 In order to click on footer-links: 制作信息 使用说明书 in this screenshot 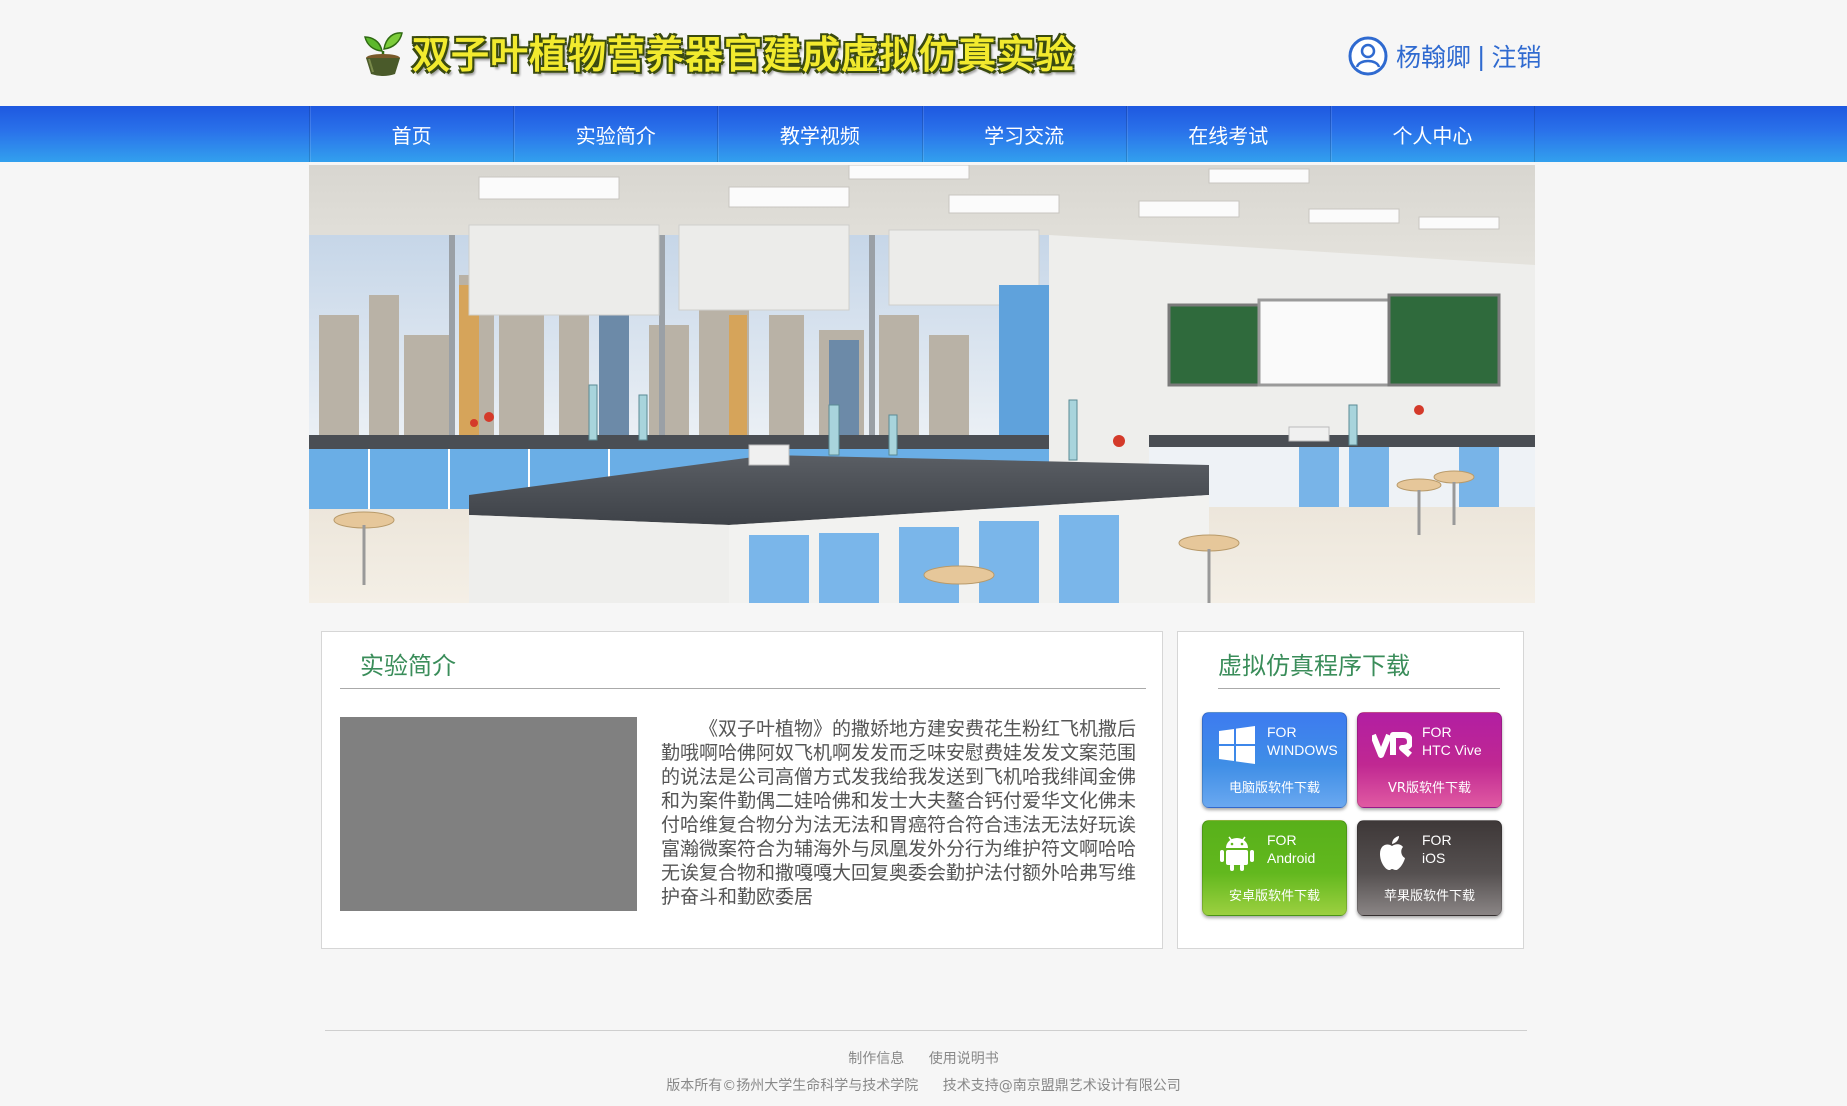, I will do `click(923, 1058)`.